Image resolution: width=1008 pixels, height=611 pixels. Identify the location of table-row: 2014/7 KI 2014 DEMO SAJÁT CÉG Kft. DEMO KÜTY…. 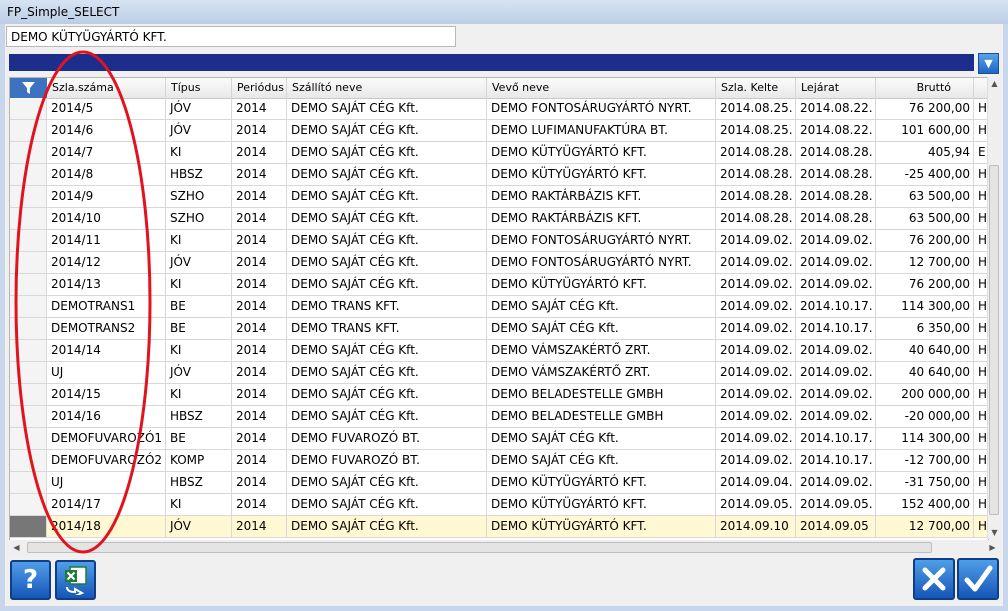
(499, 153).